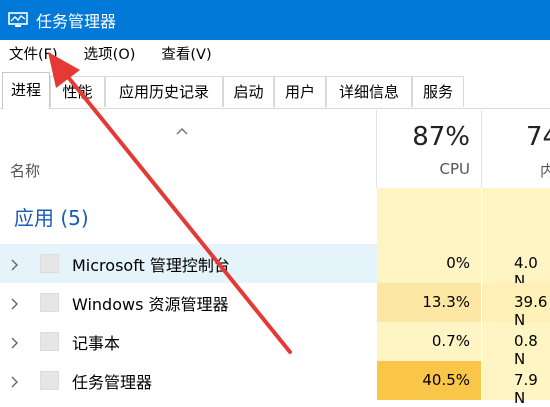 This screenshot has width=550, height=407. Describe the element at coordinates (300, 91) in the screenshot. I see `tab-users: 用户` at that location.